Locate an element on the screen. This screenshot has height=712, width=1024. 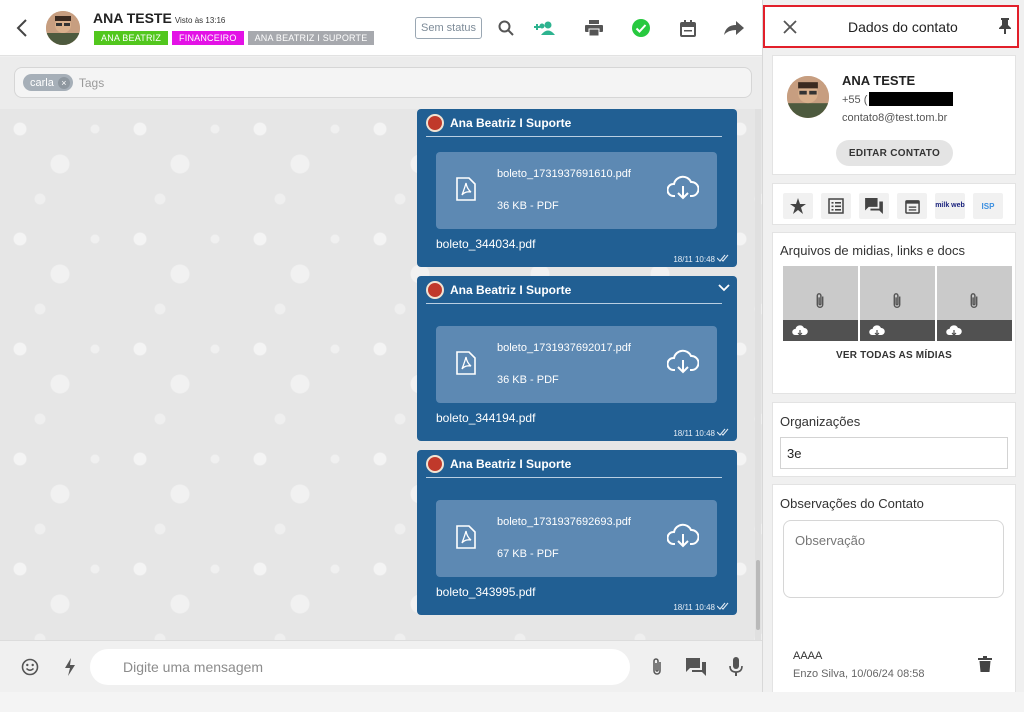
print-icon is located at coordinates (594, 28).